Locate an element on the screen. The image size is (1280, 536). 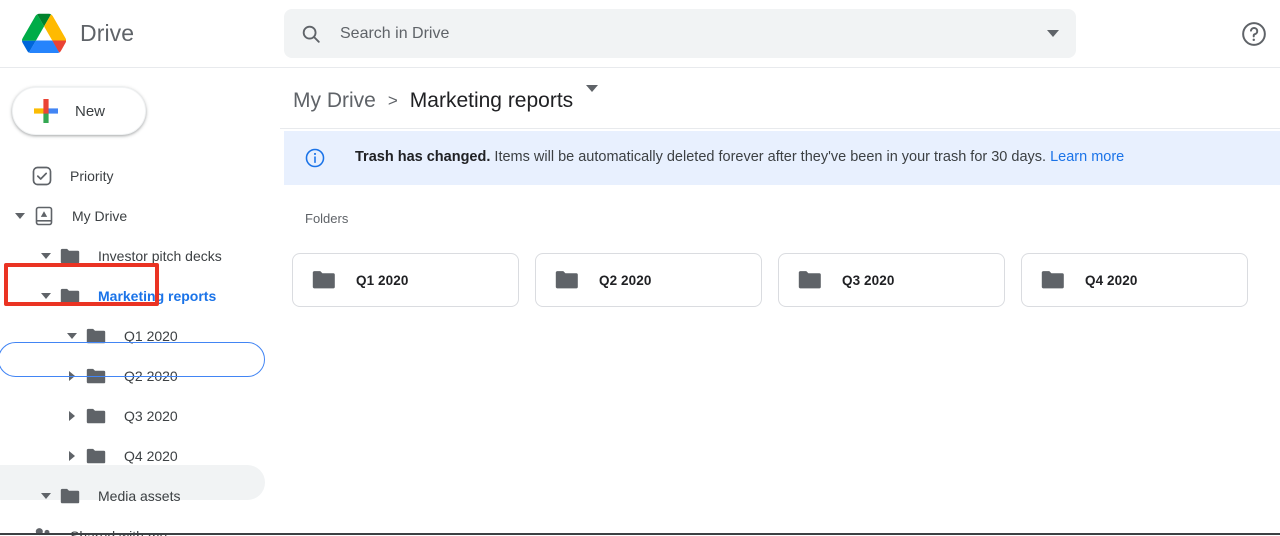
app-header: Drive is located at coordinates (640, 34).